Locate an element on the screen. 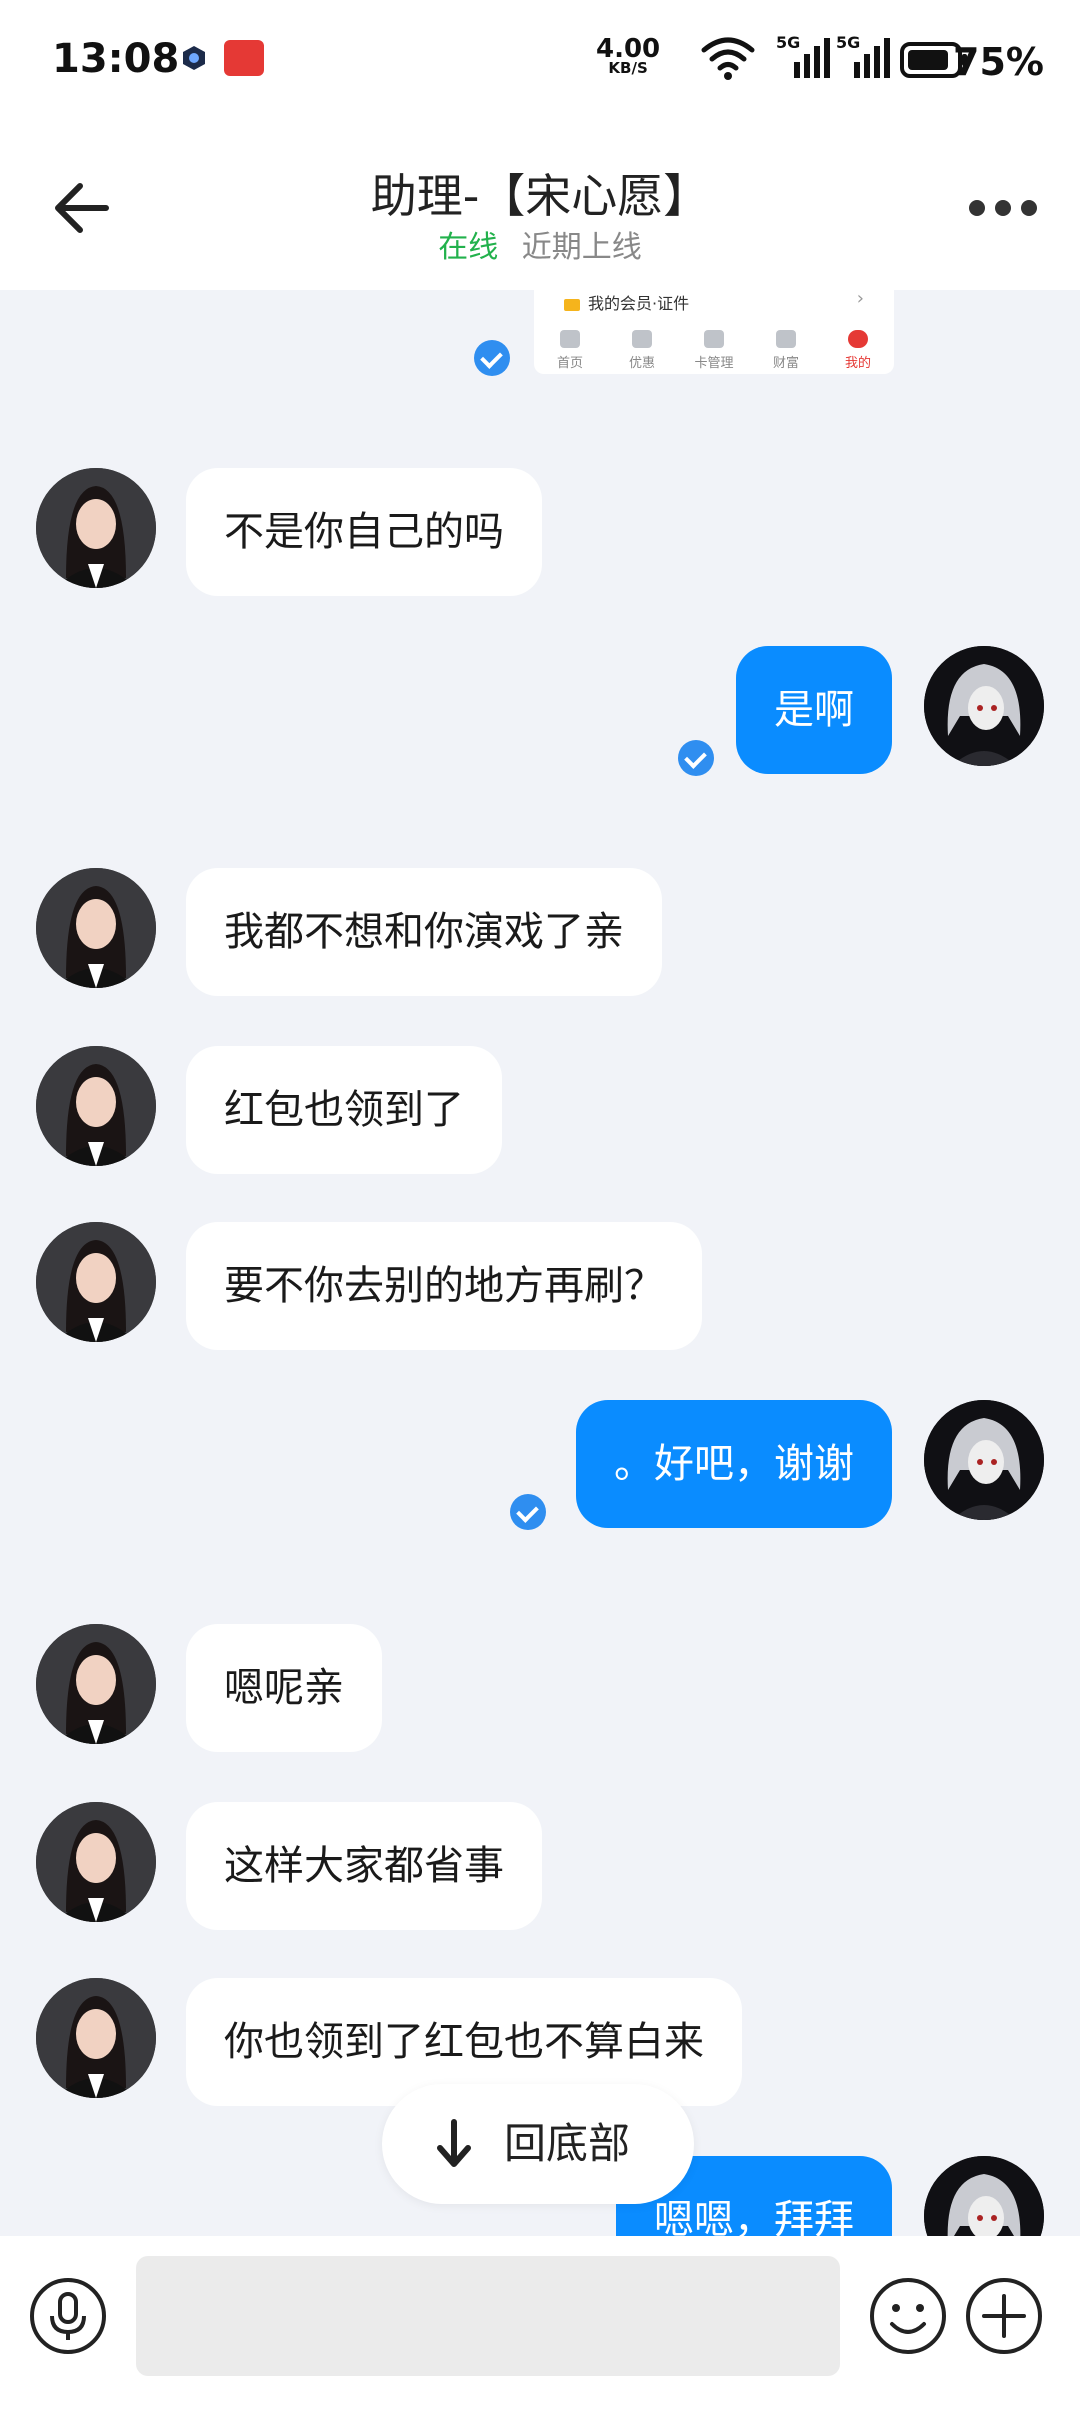 The width and height of the screenshot is (1080, 2412). image-message: 我的会员·证件 › 首页 优惠 卡管理 财富 我的 is located at coordinates (714, 332).